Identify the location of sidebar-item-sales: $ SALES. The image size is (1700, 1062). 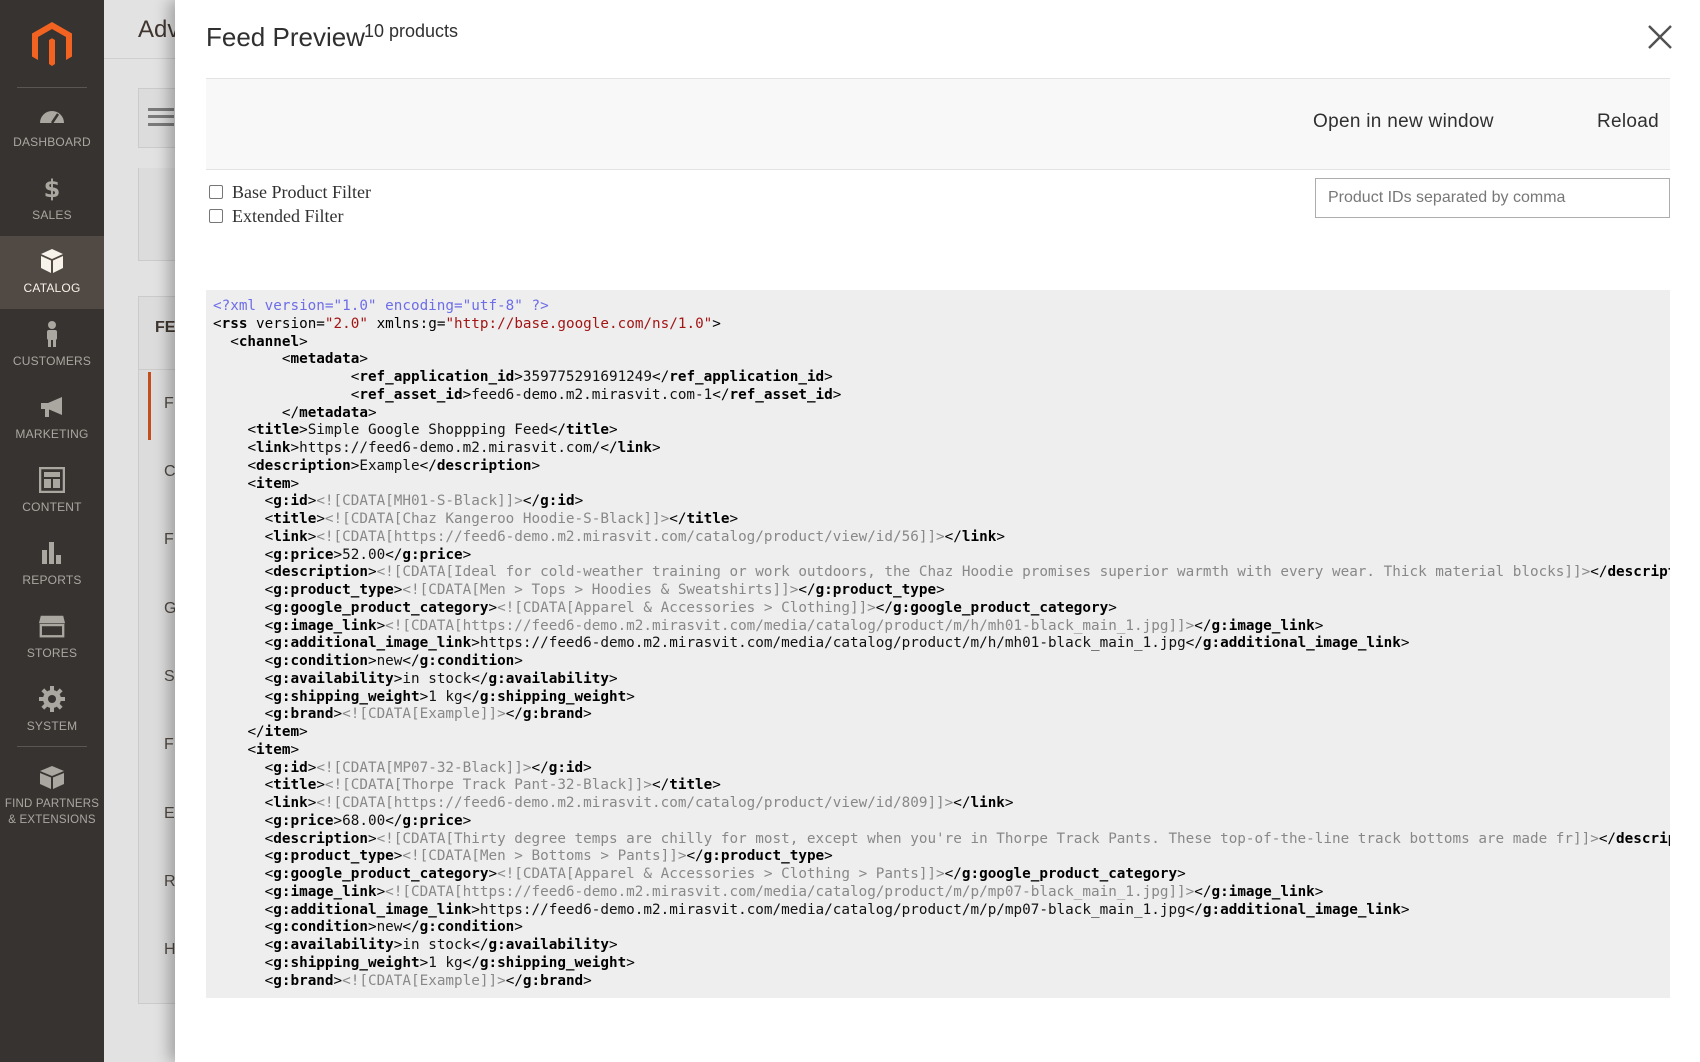
(52, 199).